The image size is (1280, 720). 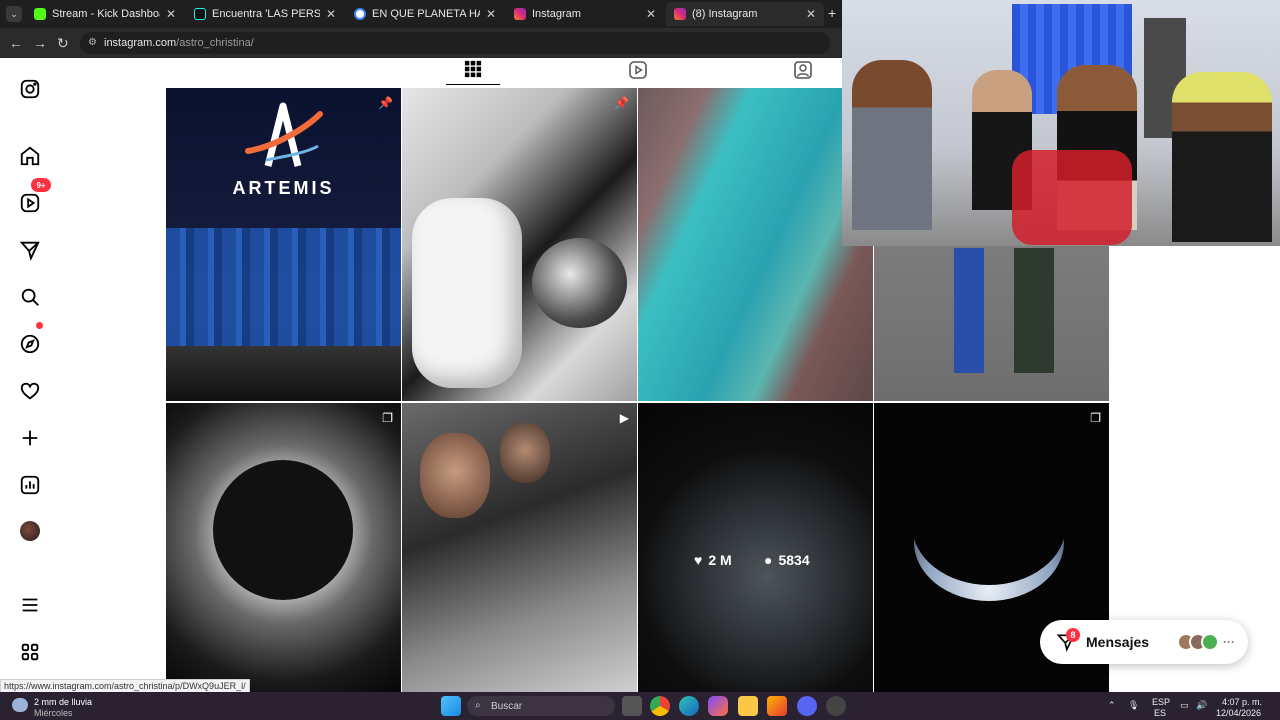 I want to click on tab-list-button: ⌄, so click(x=14, y=14).